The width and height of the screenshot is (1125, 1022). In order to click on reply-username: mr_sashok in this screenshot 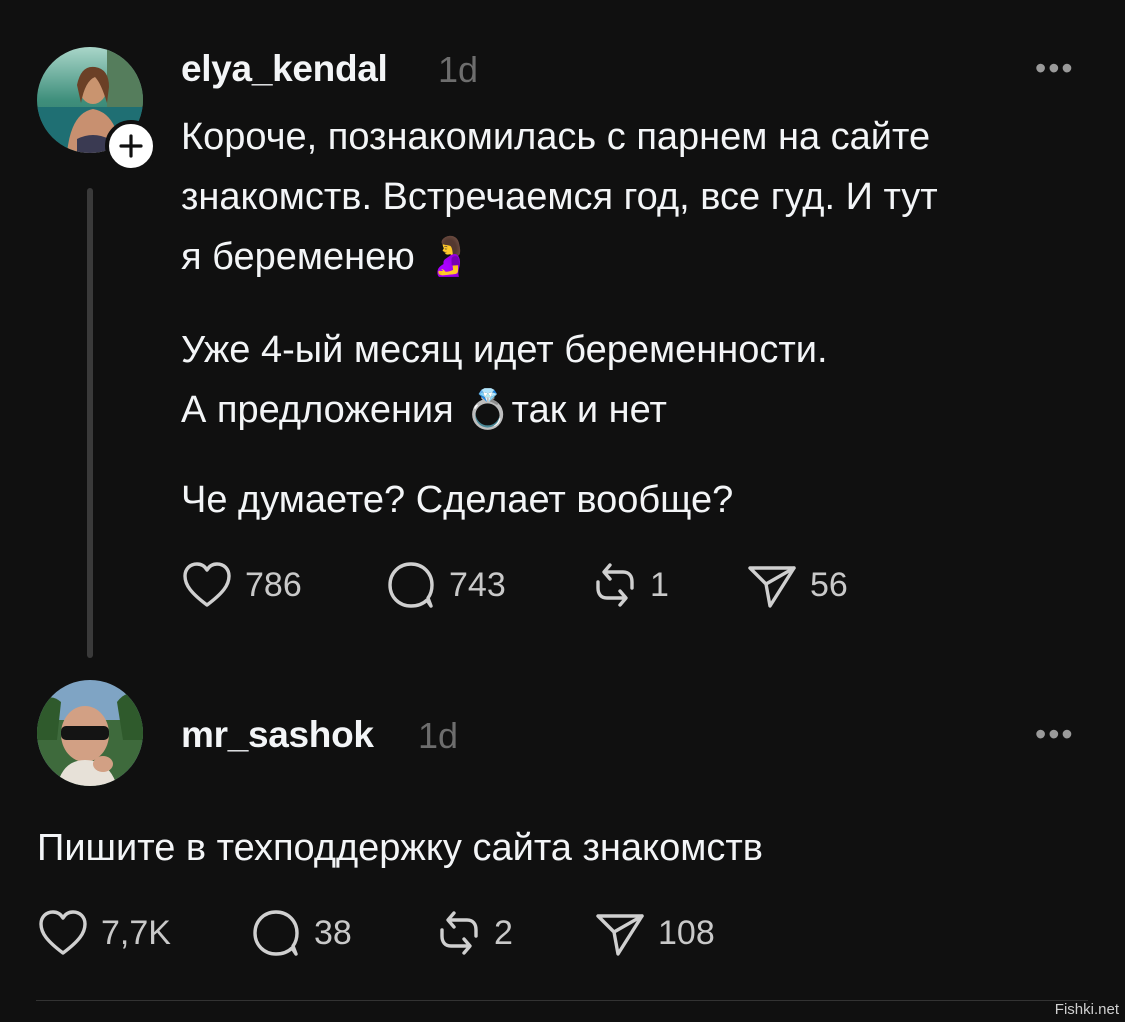, I will do `click(277, 735)`.